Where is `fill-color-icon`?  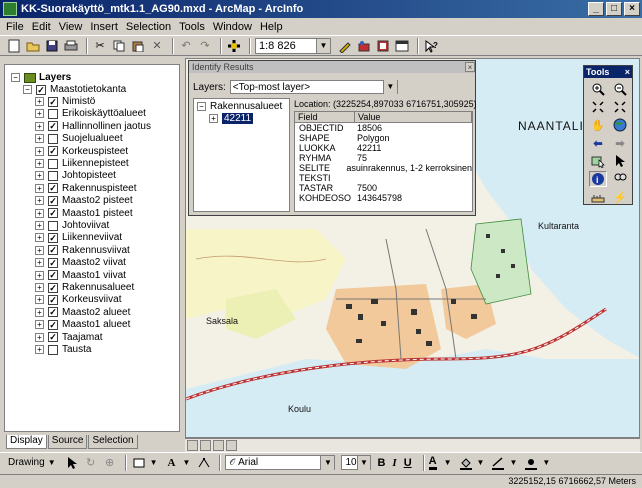 fill-color-icon is located at coordinates (466, 463).